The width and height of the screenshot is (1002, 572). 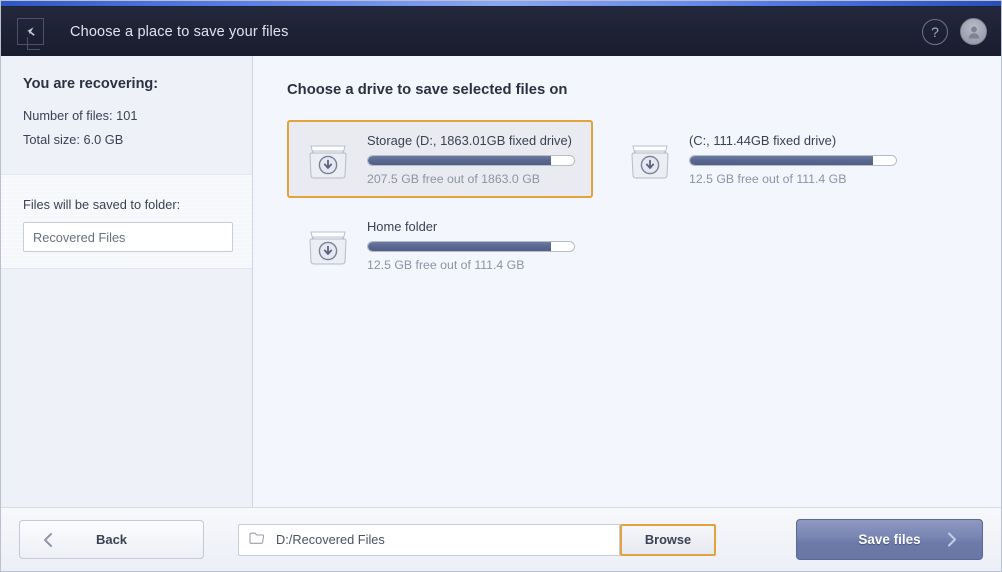 I want to click on drive-section-title: Choose a drive to save selected files on, so click(x=427, y=90).